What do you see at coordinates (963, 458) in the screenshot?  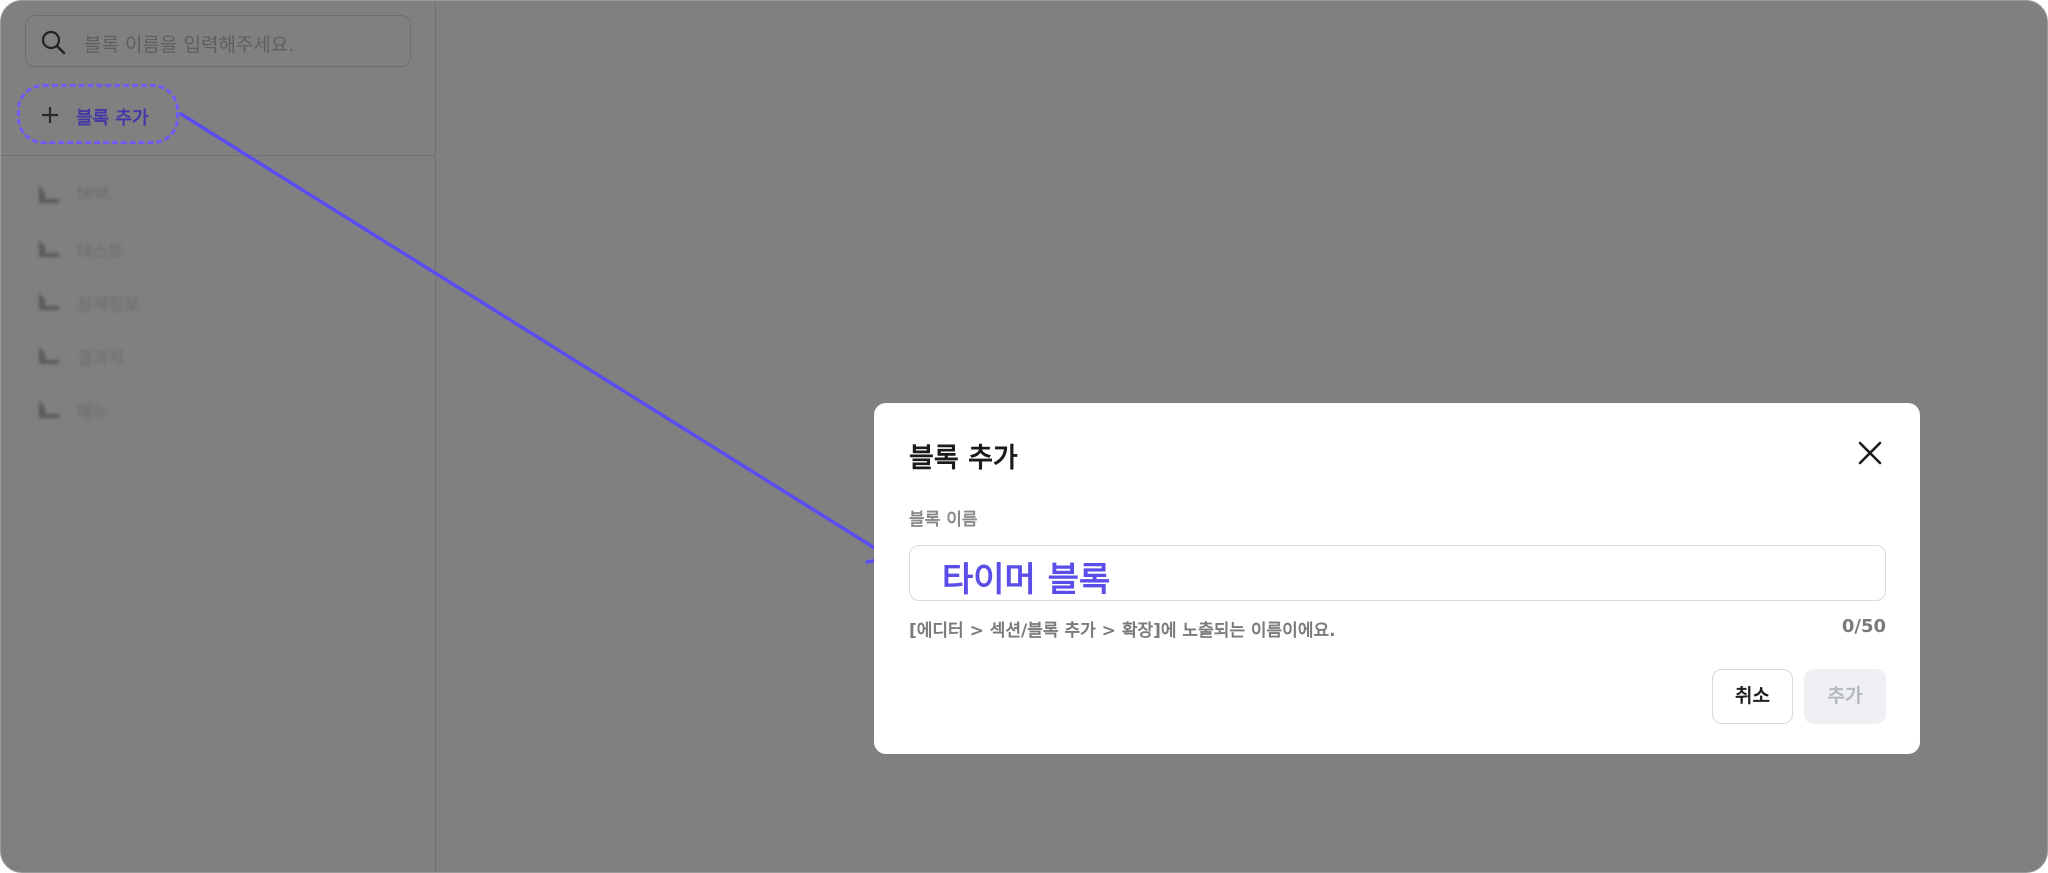 I see `dialog-title: 블록 추가` at bounding box center [963, 458].